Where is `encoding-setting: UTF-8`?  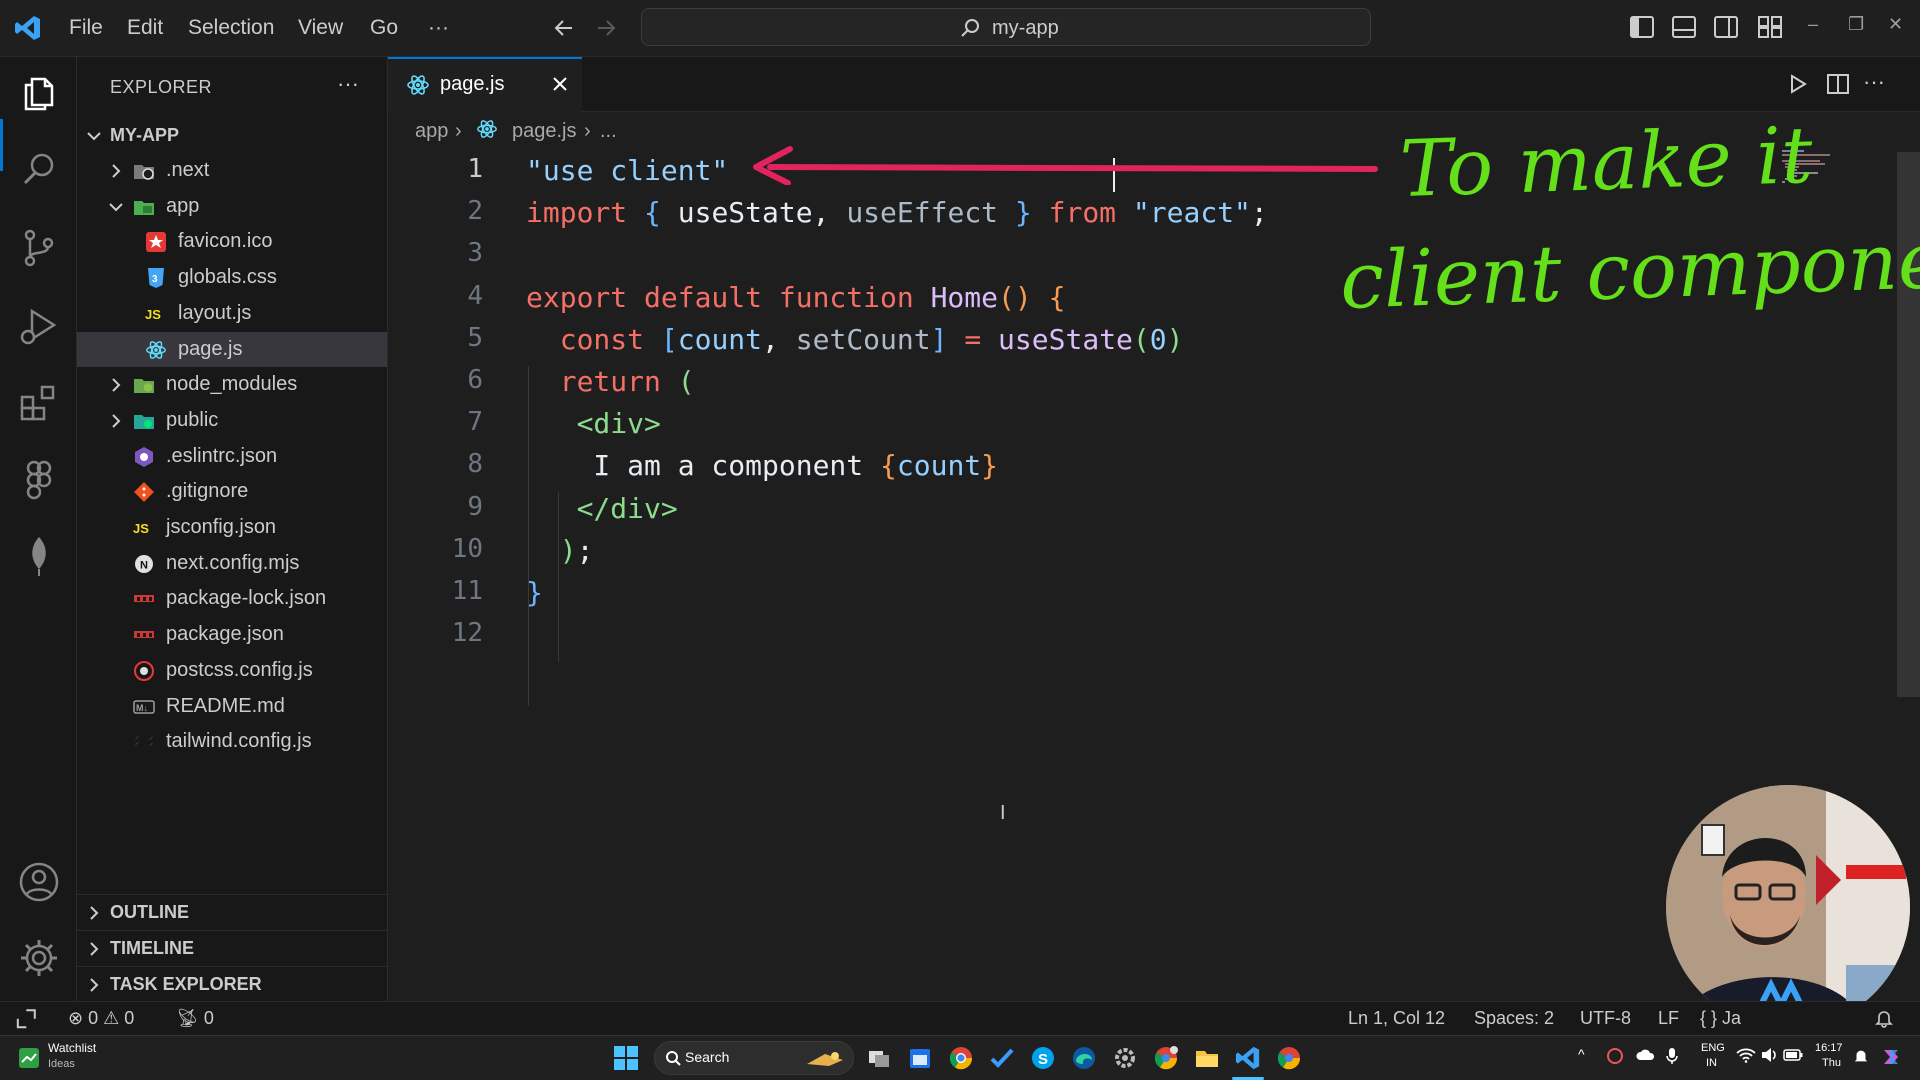 encoding-setting: UTF-8 is located at coordinates (1605, 1018).